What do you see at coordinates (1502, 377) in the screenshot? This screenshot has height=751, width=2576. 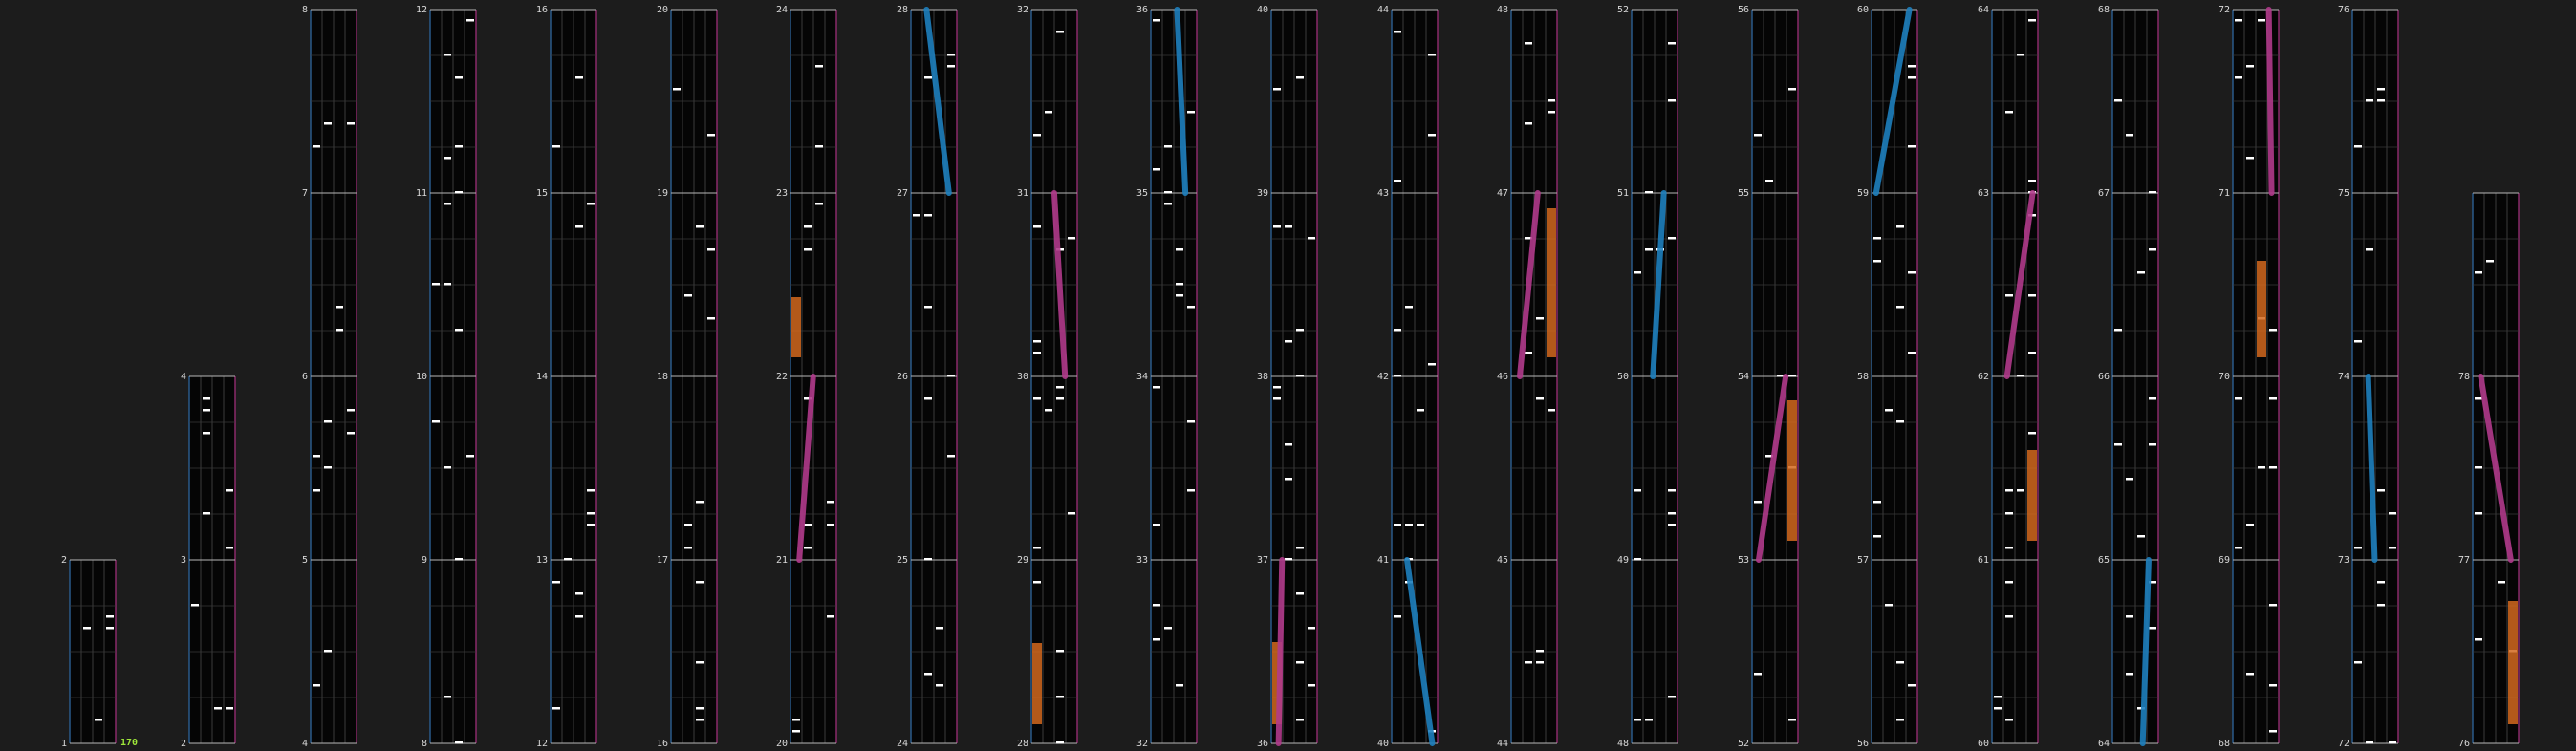 I see `measure-number: 46` at bounding box center [1502, 377].